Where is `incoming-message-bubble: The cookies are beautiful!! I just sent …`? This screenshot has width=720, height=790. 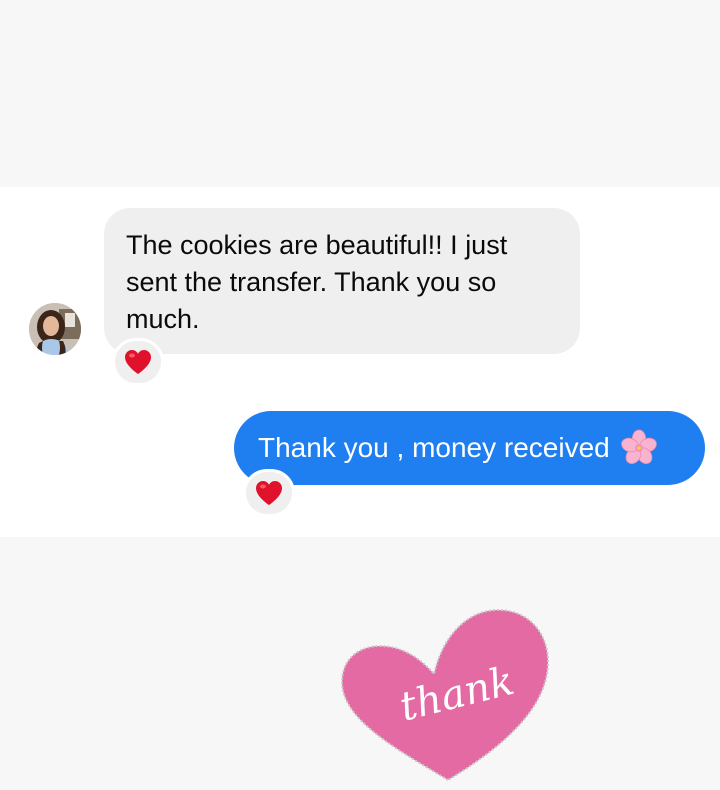 incoming-message-bubble: The cookies are beautiful!! I just sent … is located at coordinates (342, 281).